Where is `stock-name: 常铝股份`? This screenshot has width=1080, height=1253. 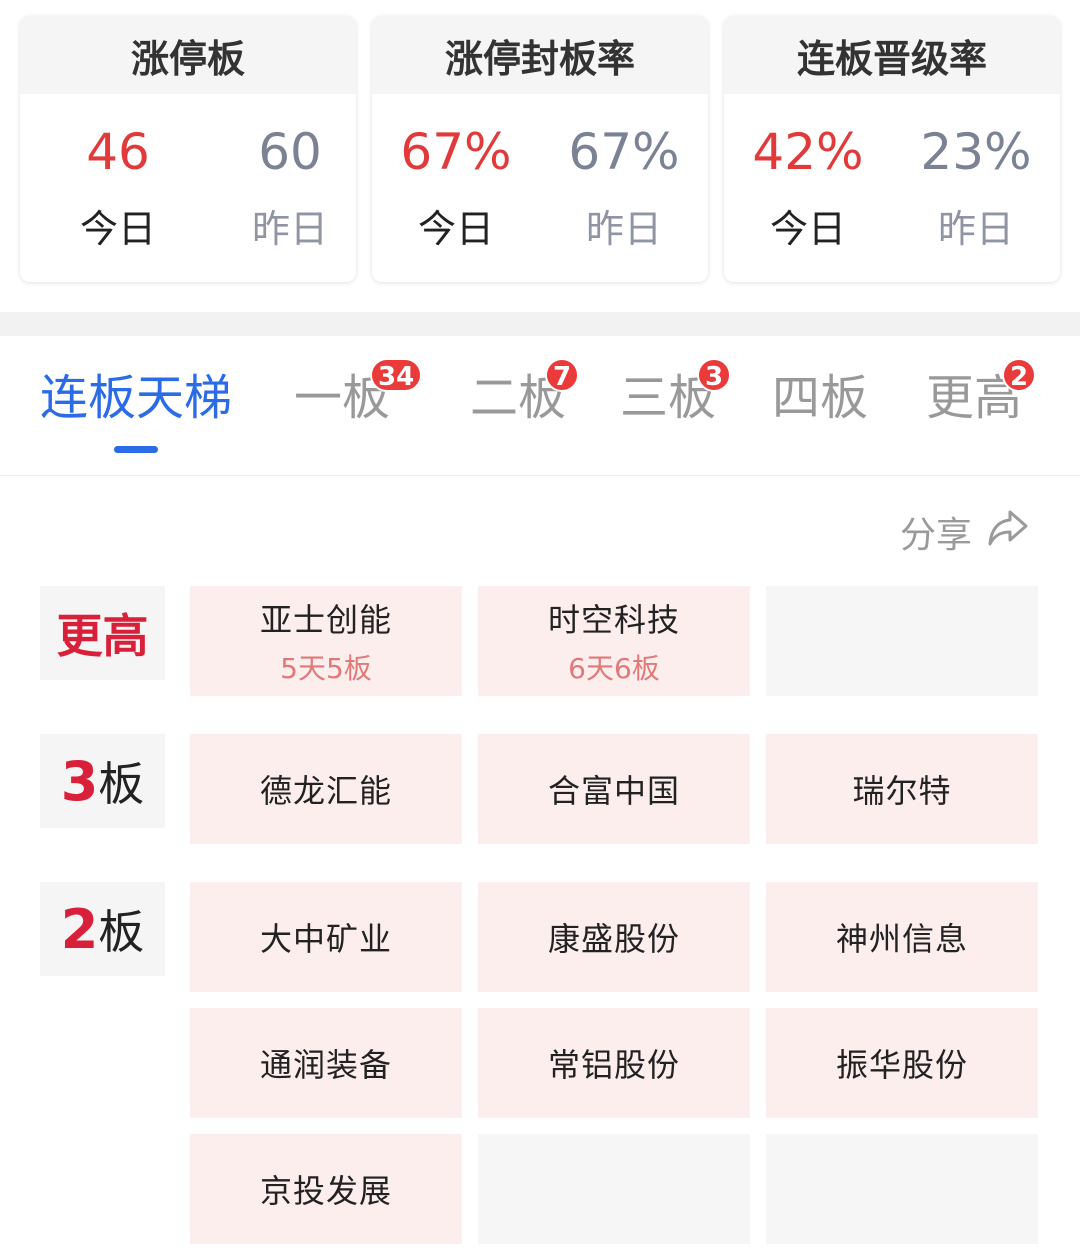 stock-name: 常铝股份 is located at coordinates (613, 1065).